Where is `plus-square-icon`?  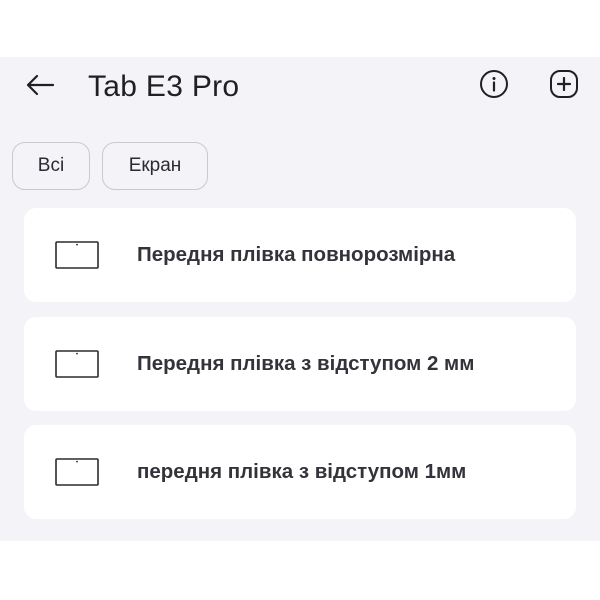 plus-square-icon is located at coordinates (564, 86).